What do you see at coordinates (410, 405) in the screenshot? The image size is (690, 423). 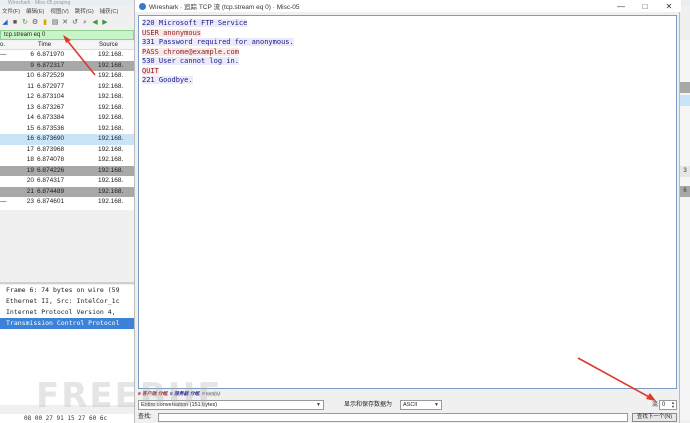 I see `show-as-select-value: ASCII` at bounding box center [410, 405].